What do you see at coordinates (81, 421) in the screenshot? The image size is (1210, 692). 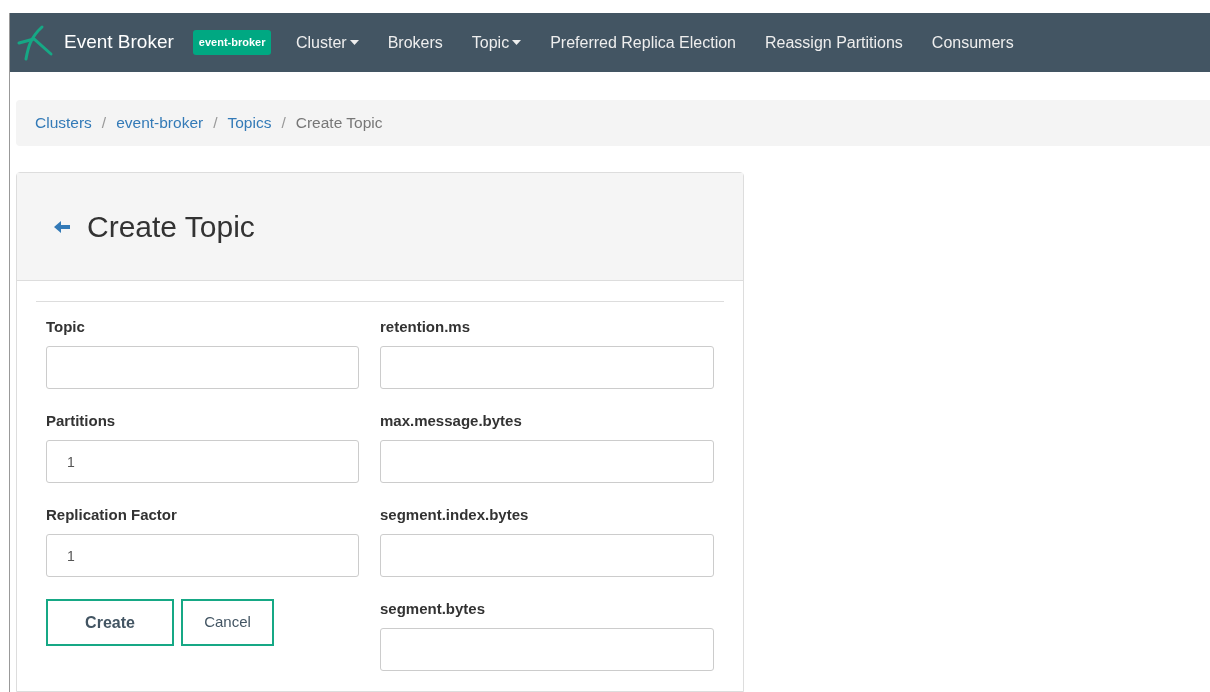 I see `field-label: Partitions` at bounding box center [81, 421].